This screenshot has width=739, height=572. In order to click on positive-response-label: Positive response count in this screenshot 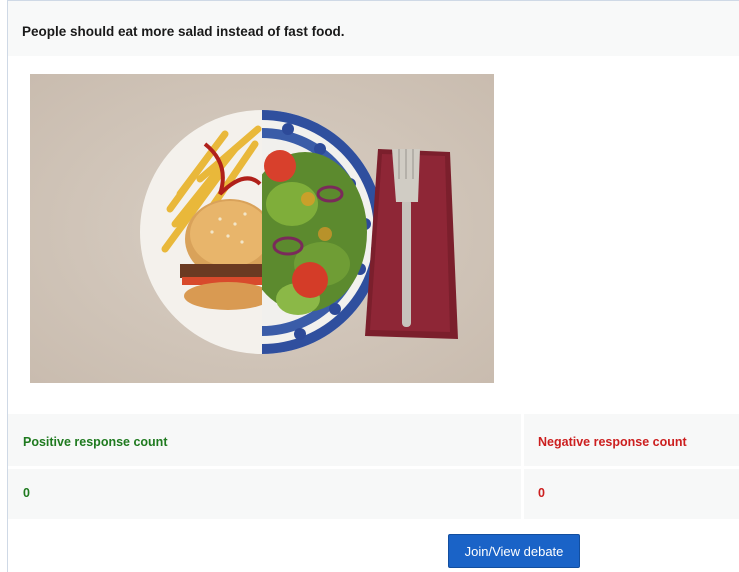, I will do `click(95, 442)`.